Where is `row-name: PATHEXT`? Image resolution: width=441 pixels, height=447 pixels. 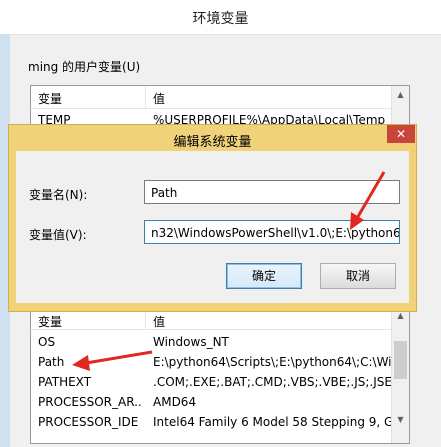 row-name: PATHEXT is located at coordinates (65, 382).